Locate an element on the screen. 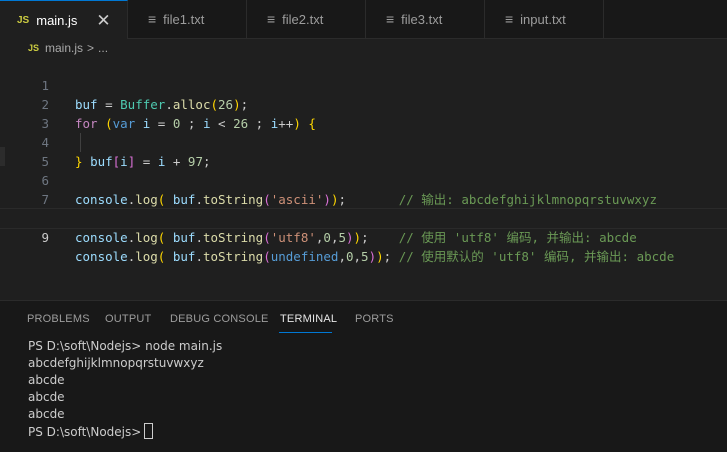 The width and height of the screenshot is (727, 452). tab-problems: PROBLEMS is located at coordinates (58, 319).